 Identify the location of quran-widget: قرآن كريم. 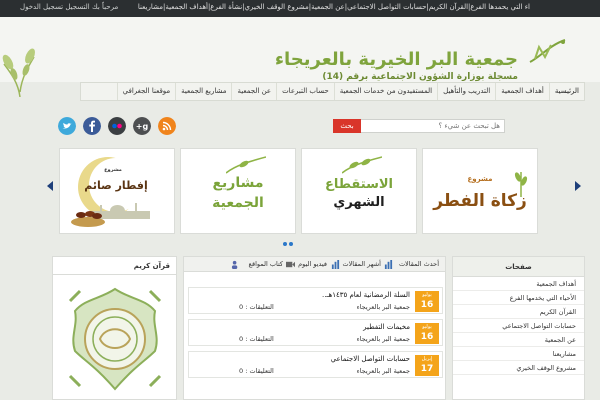
(114, 328).